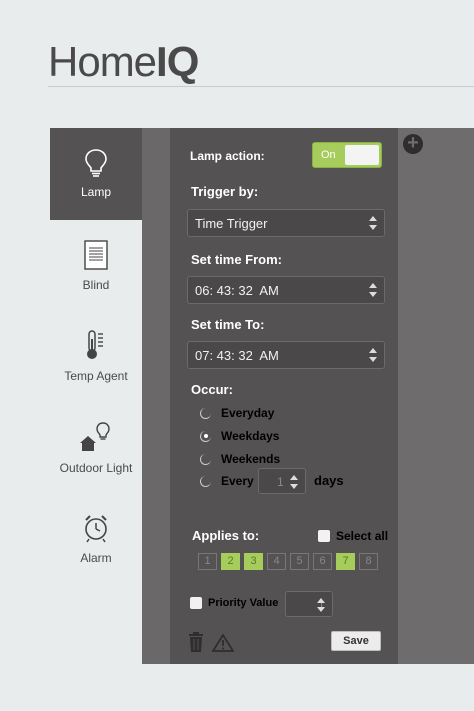 This screenshot has width=474, height=711. I want to click on days-label: days, so click(329, 480).